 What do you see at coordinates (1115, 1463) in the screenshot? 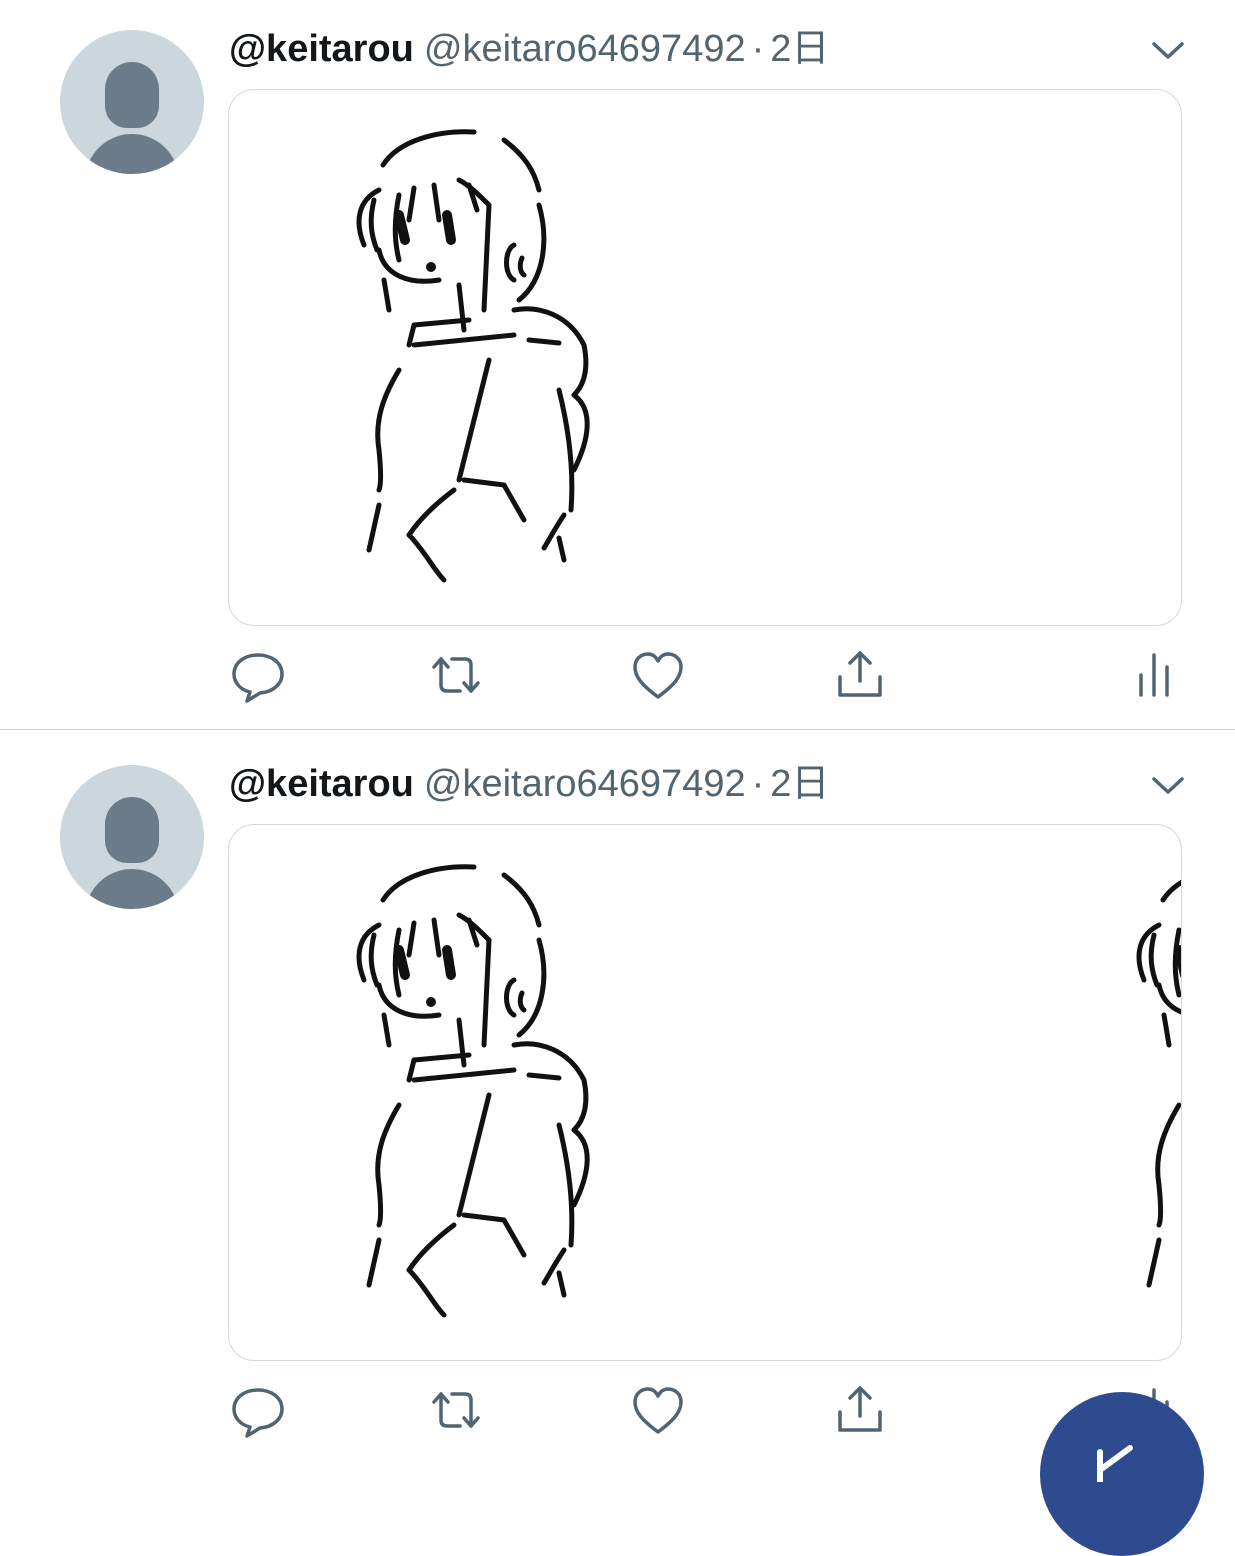
I see `compose-icon` at bounding box center [1115, 1463].